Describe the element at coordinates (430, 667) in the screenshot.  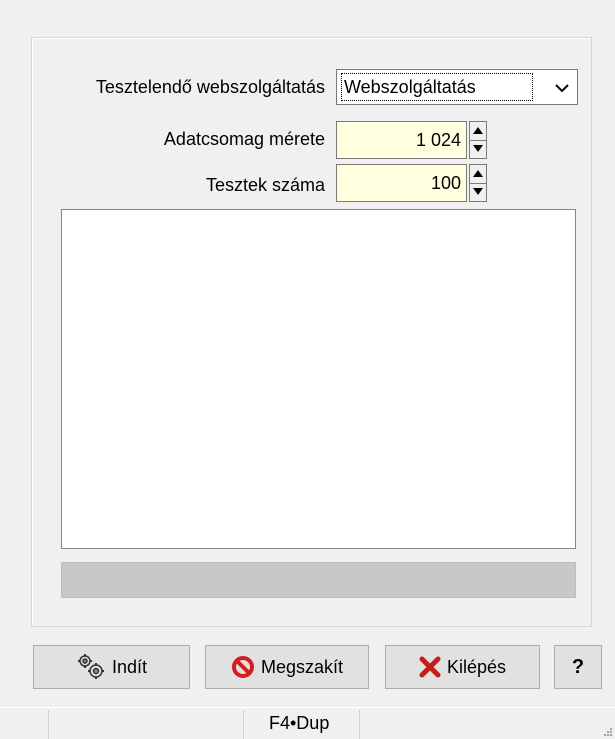
I see `red-x-icon` at that location.